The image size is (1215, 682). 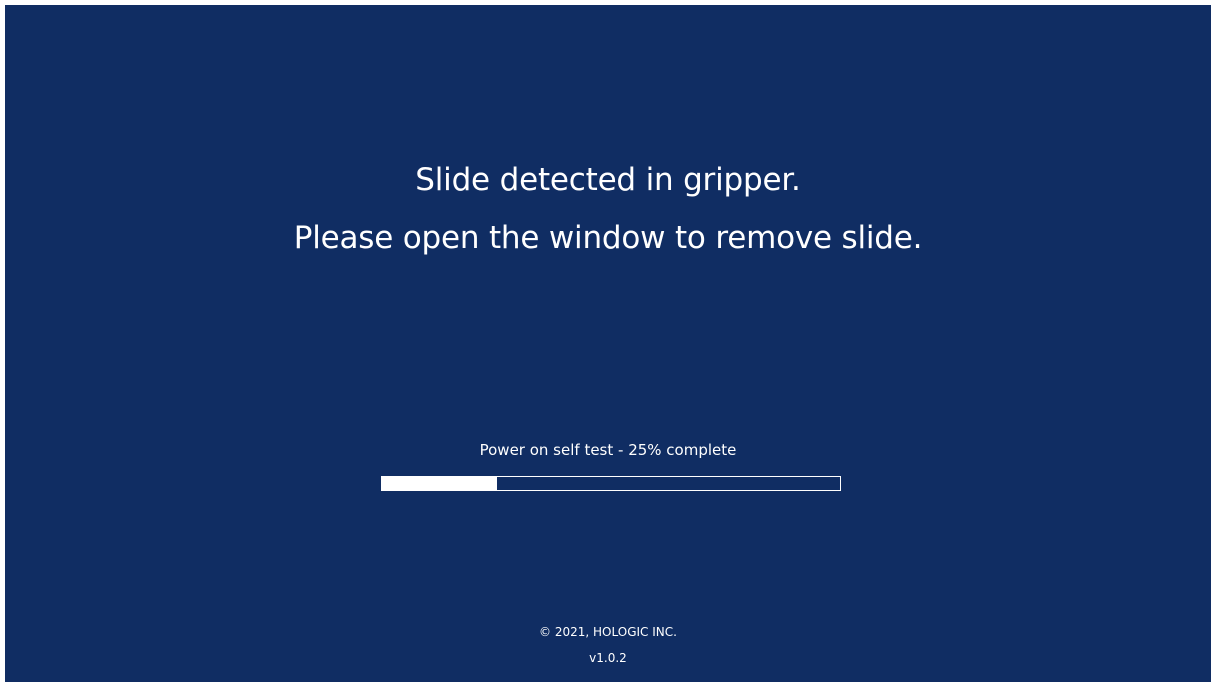 What do you see at coordinates (608, 180) in the screenshot?
I see `status-message-line-1: Slide detected in gripper.` at bounding box center [608, 180].